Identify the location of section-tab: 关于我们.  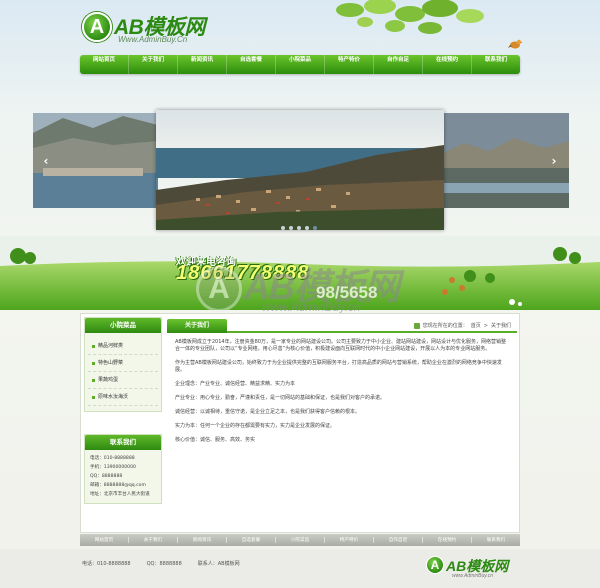
(197, 326).